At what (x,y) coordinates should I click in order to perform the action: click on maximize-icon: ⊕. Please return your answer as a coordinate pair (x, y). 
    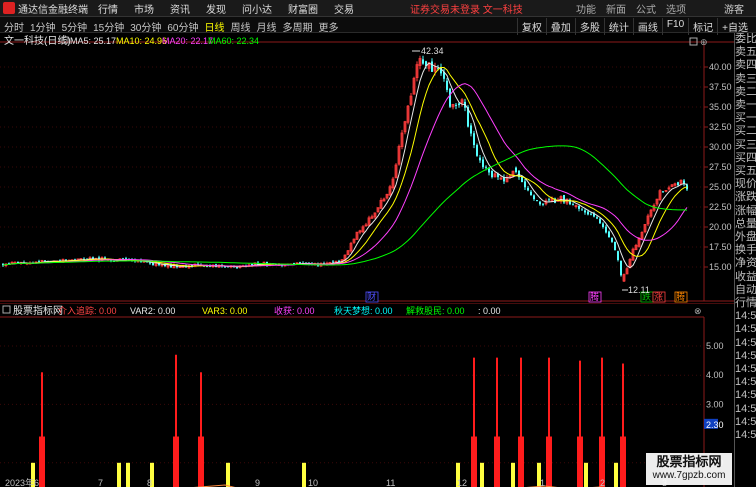
    Looking at the image, I should click on (704, 42).